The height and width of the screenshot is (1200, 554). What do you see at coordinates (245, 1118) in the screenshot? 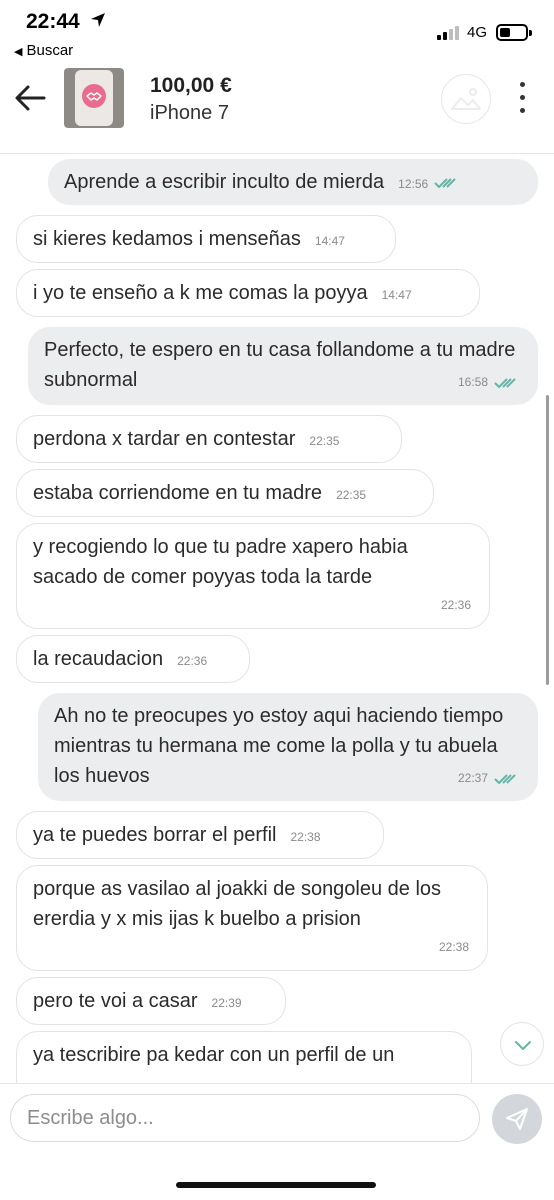
I see `message-input` at bounding box center [245, 1118].